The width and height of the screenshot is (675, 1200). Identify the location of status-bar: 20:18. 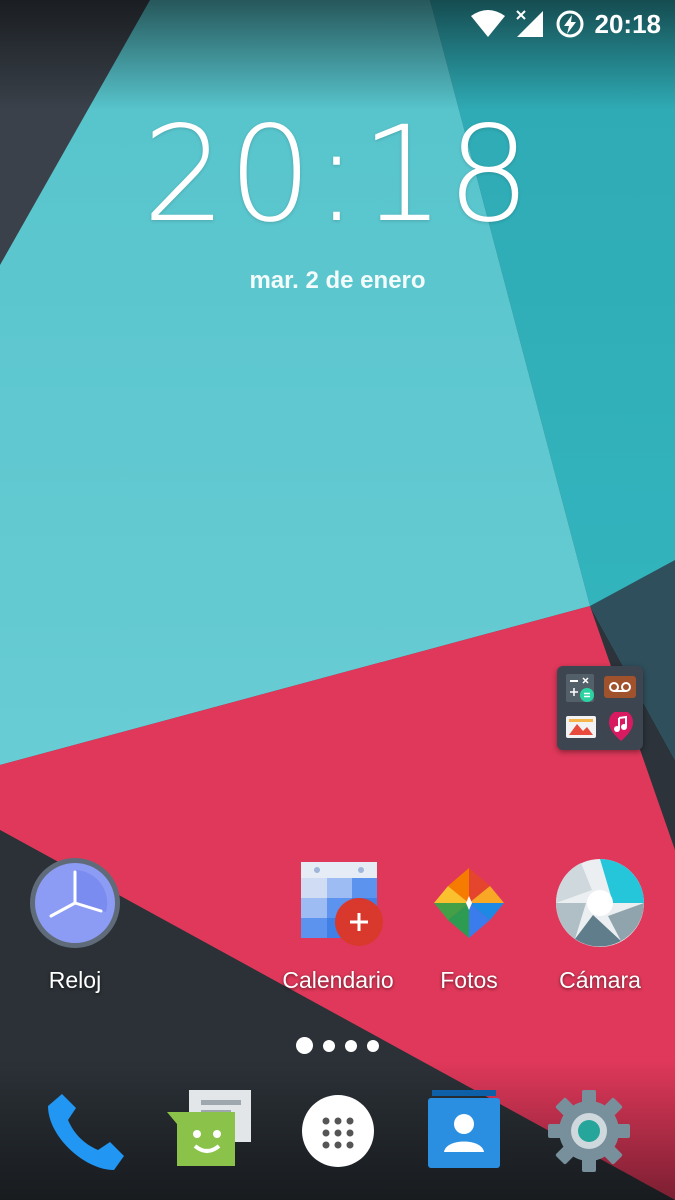
(337, 24).